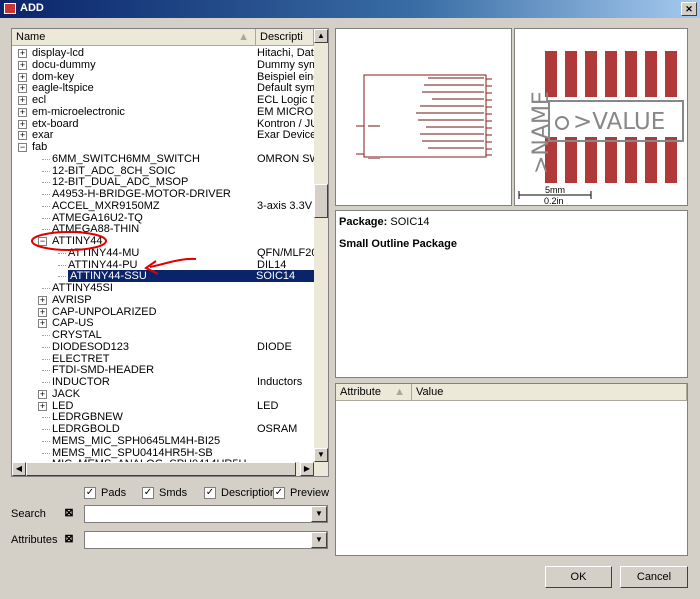 This screenshot has width=700, height=599. What do you see at coordinates (69, 513) in the screenshot?
I see `clear-search-icon: ⊠` at bounding box center [69, 513].